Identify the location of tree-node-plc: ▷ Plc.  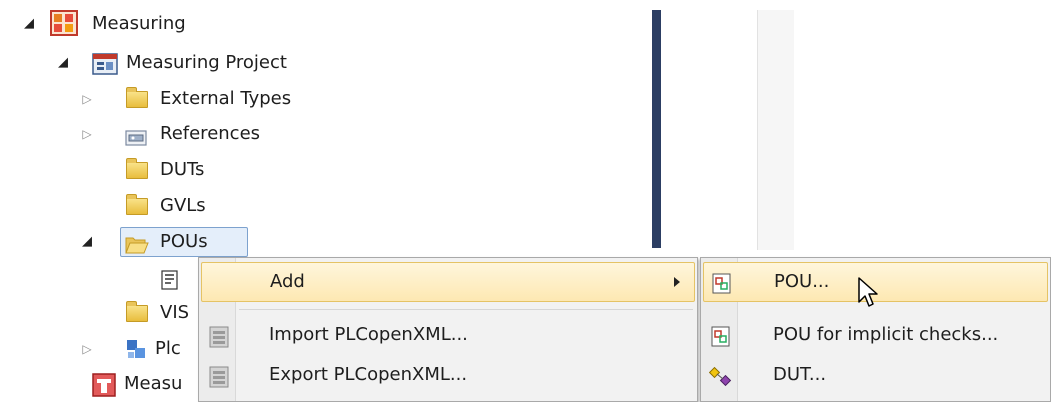
(100, 349).